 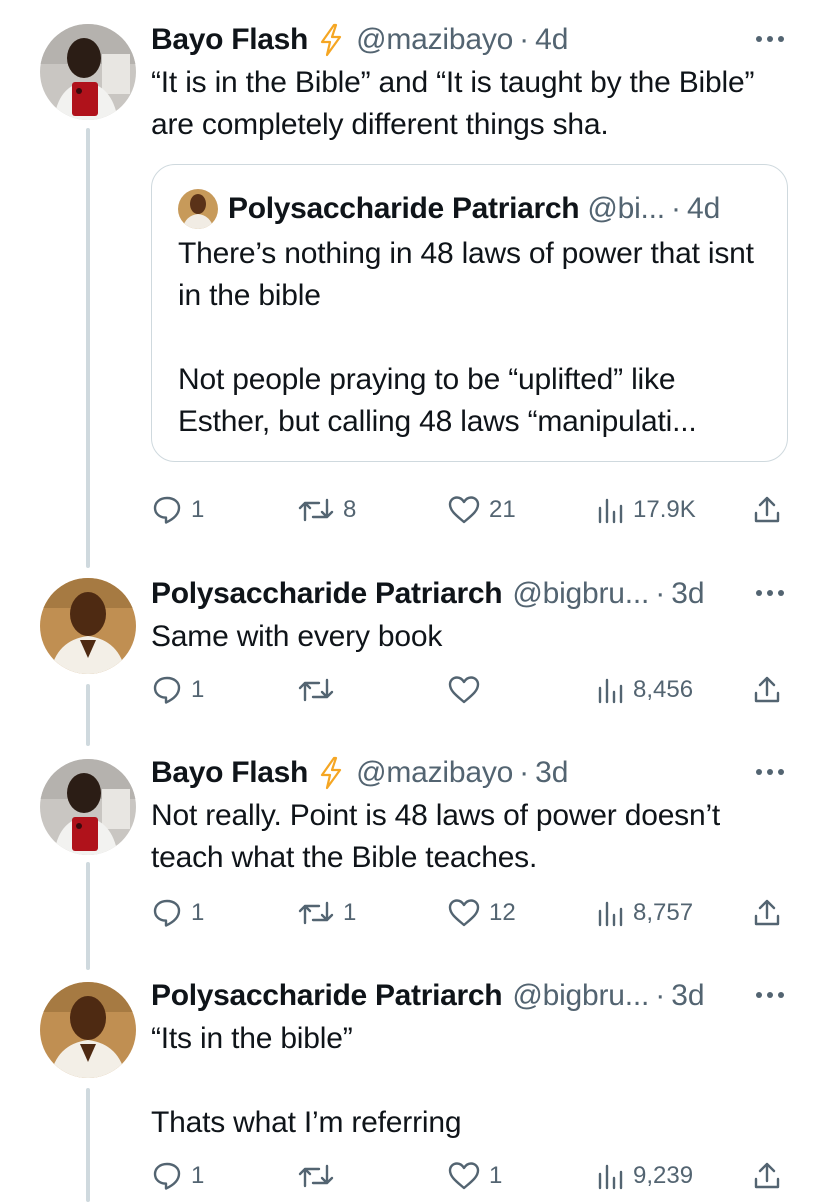 I want to click on tweet-actions: 1 1 12 8,757, so click(x=469, y=913).